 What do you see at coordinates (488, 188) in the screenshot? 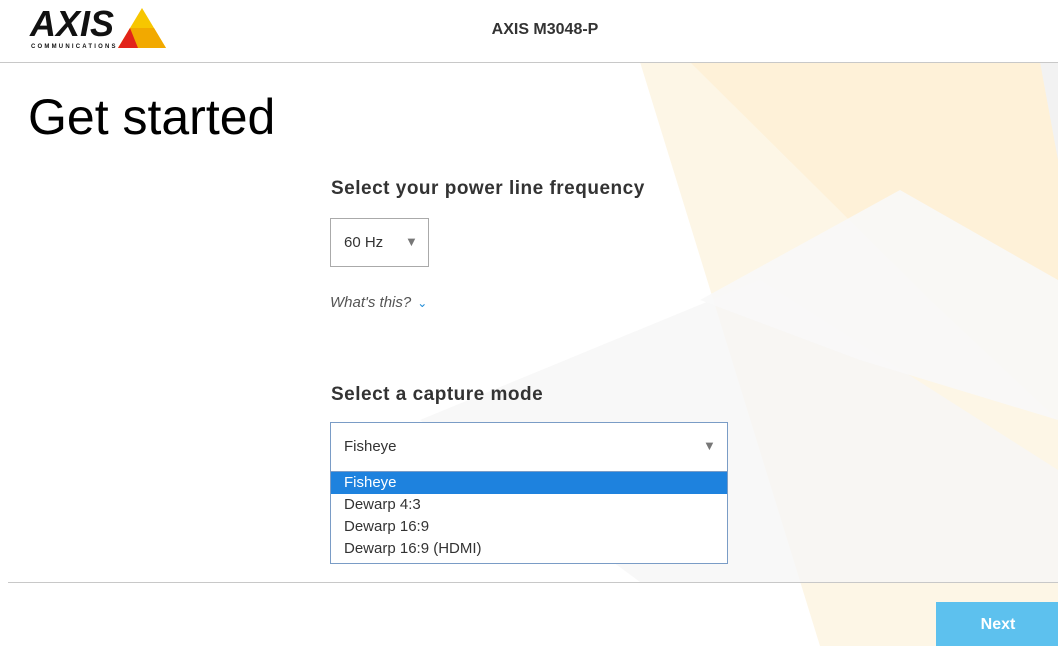
I see `power-frequency-label: Select your power line frequency` at bounding box center [488, 188].